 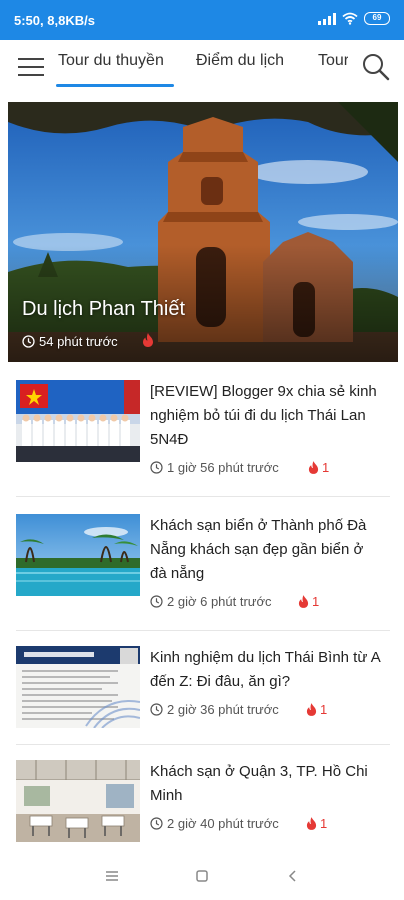 I want to click on article-meta: 2 giờ 6 phút trước, so click(x=211, y=601).